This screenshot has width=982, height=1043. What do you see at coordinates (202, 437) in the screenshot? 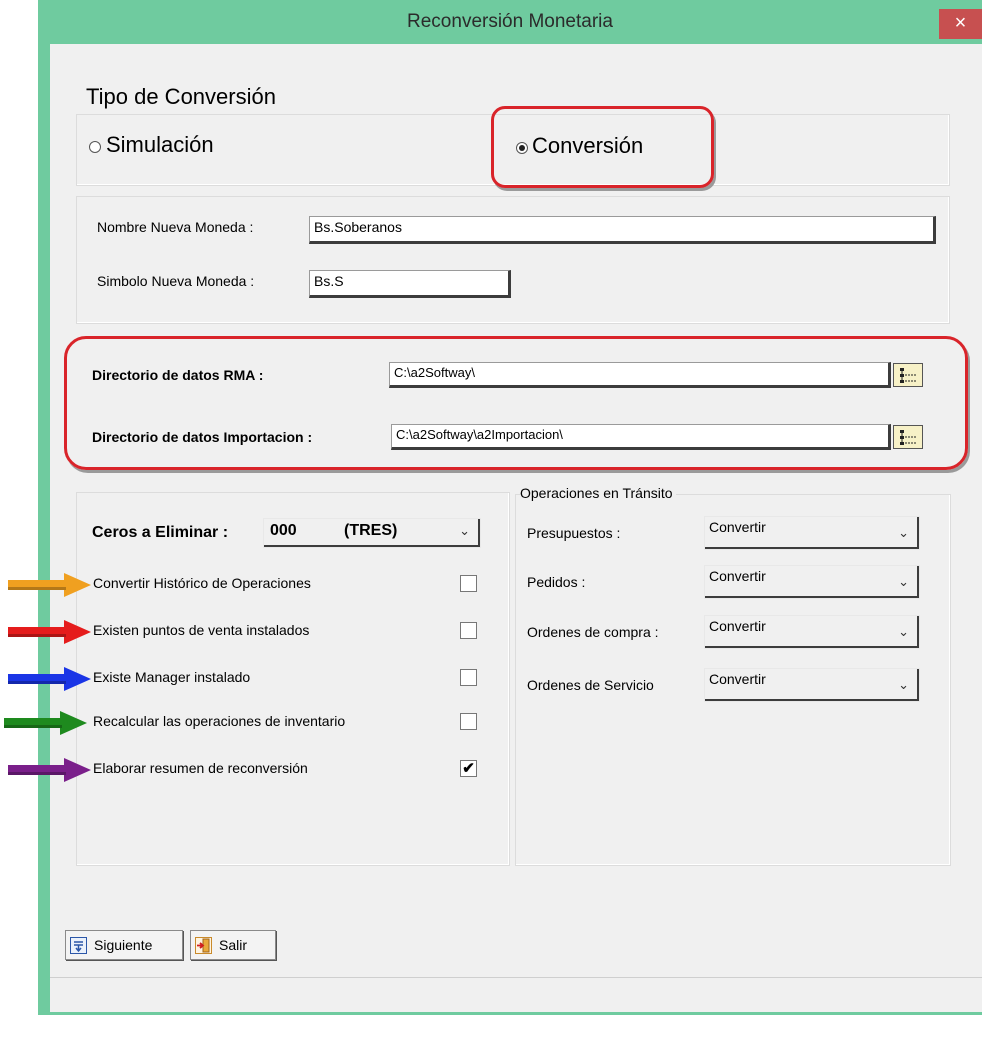
I see `directorio-importacion-label: Directorio de datos Importacion :` at bounding box center [202, 437].